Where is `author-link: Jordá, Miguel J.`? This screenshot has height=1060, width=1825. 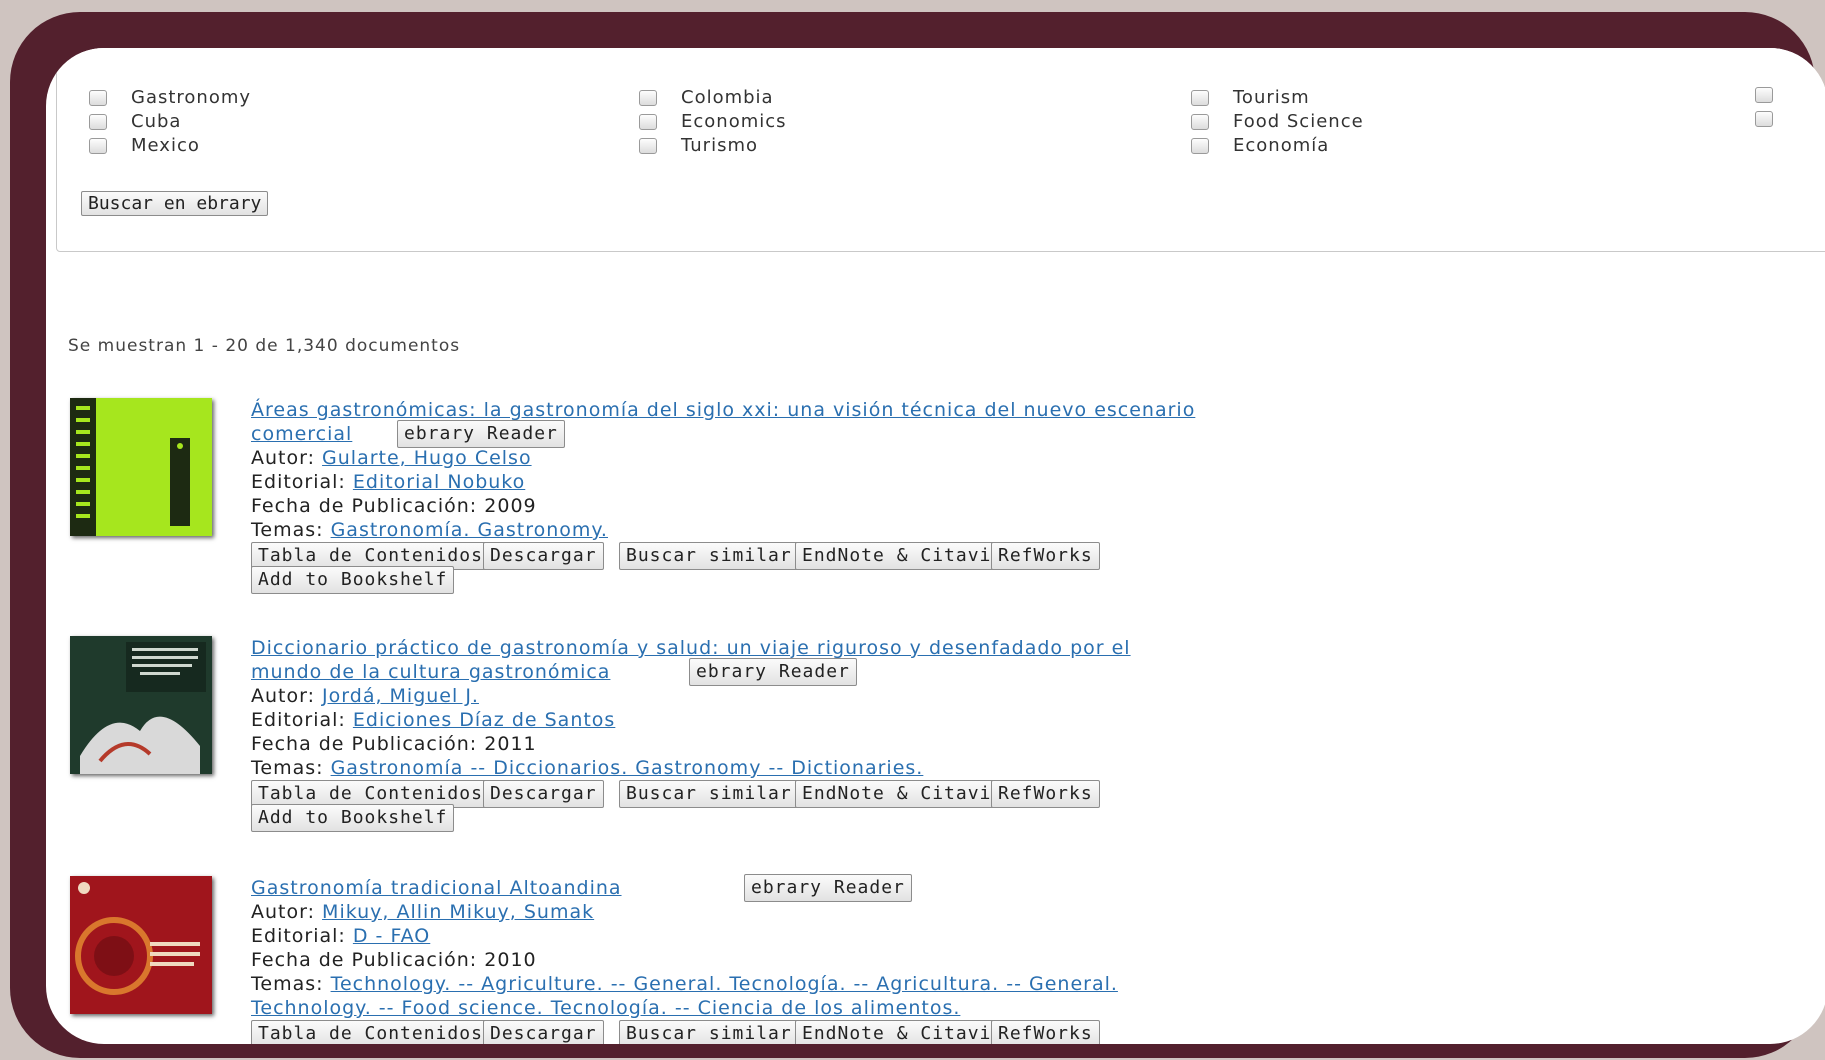 author-link: Jordá, Miguel J. is located at coordinates (400, 696).